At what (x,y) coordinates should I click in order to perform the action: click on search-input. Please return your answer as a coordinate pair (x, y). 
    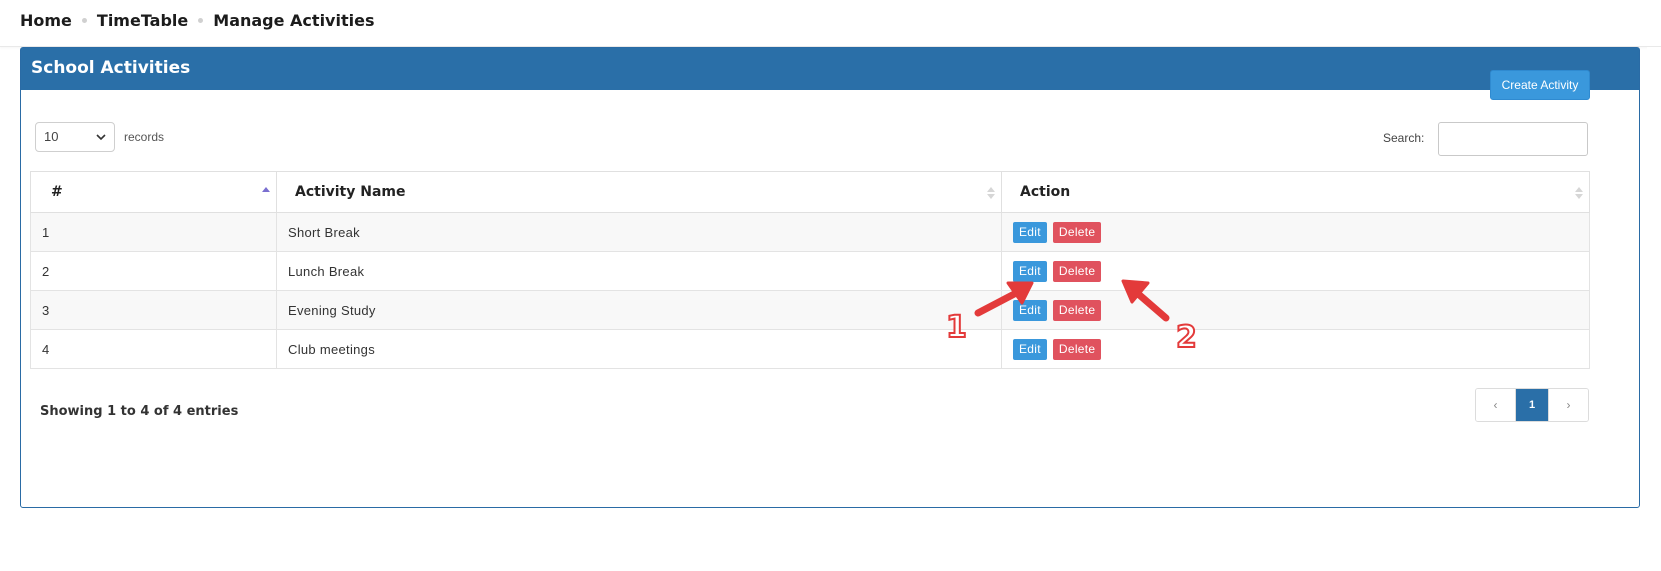
    Looking at the image, I should click on (1513, 139).